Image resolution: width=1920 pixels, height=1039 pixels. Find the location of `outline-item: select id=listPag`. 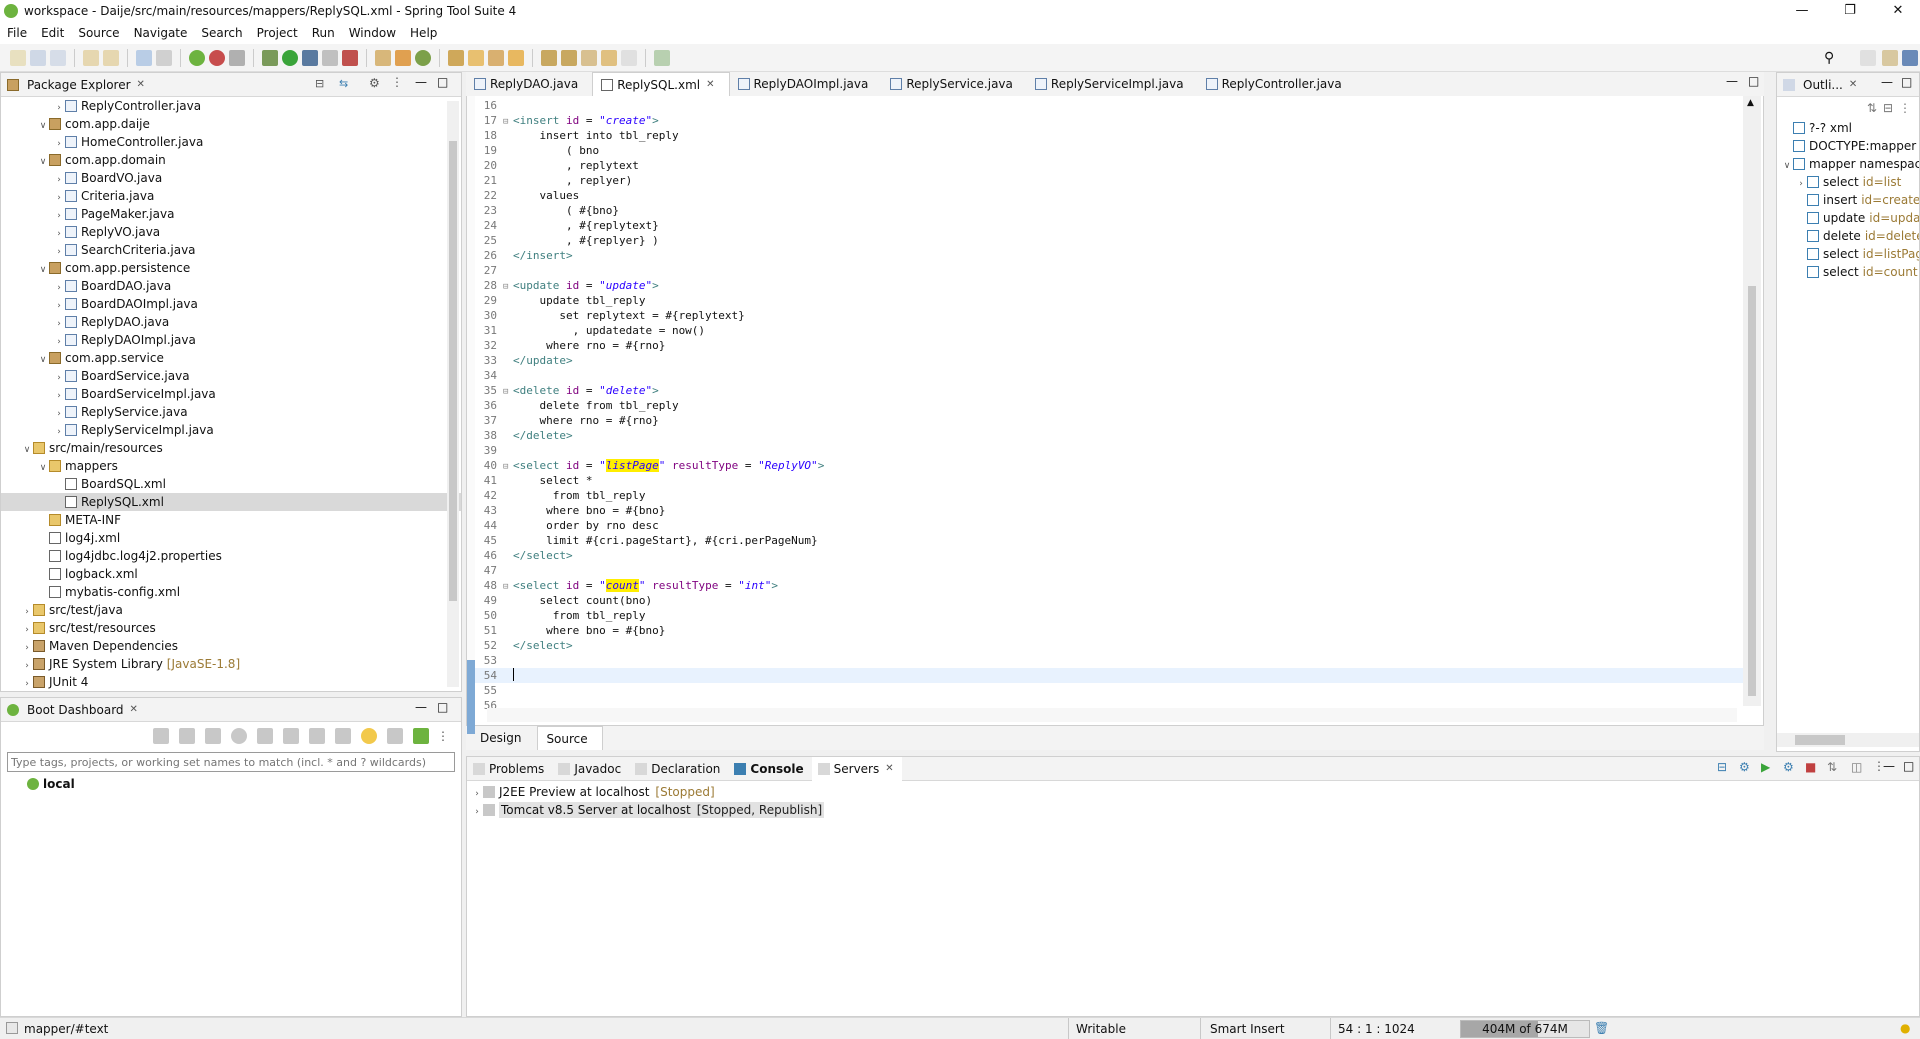

outline-item: select id=listPag is located at coordinates (1848, 254).